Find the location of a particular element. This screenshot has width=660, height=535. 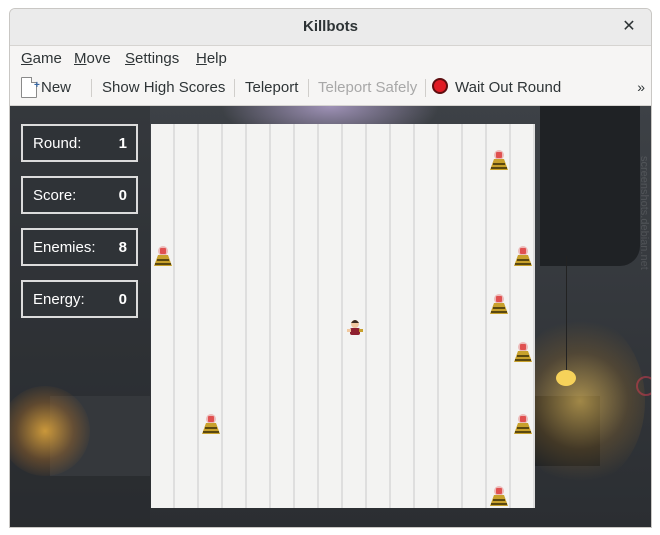

energy-value: 0 is located at coordinates (122, 299).